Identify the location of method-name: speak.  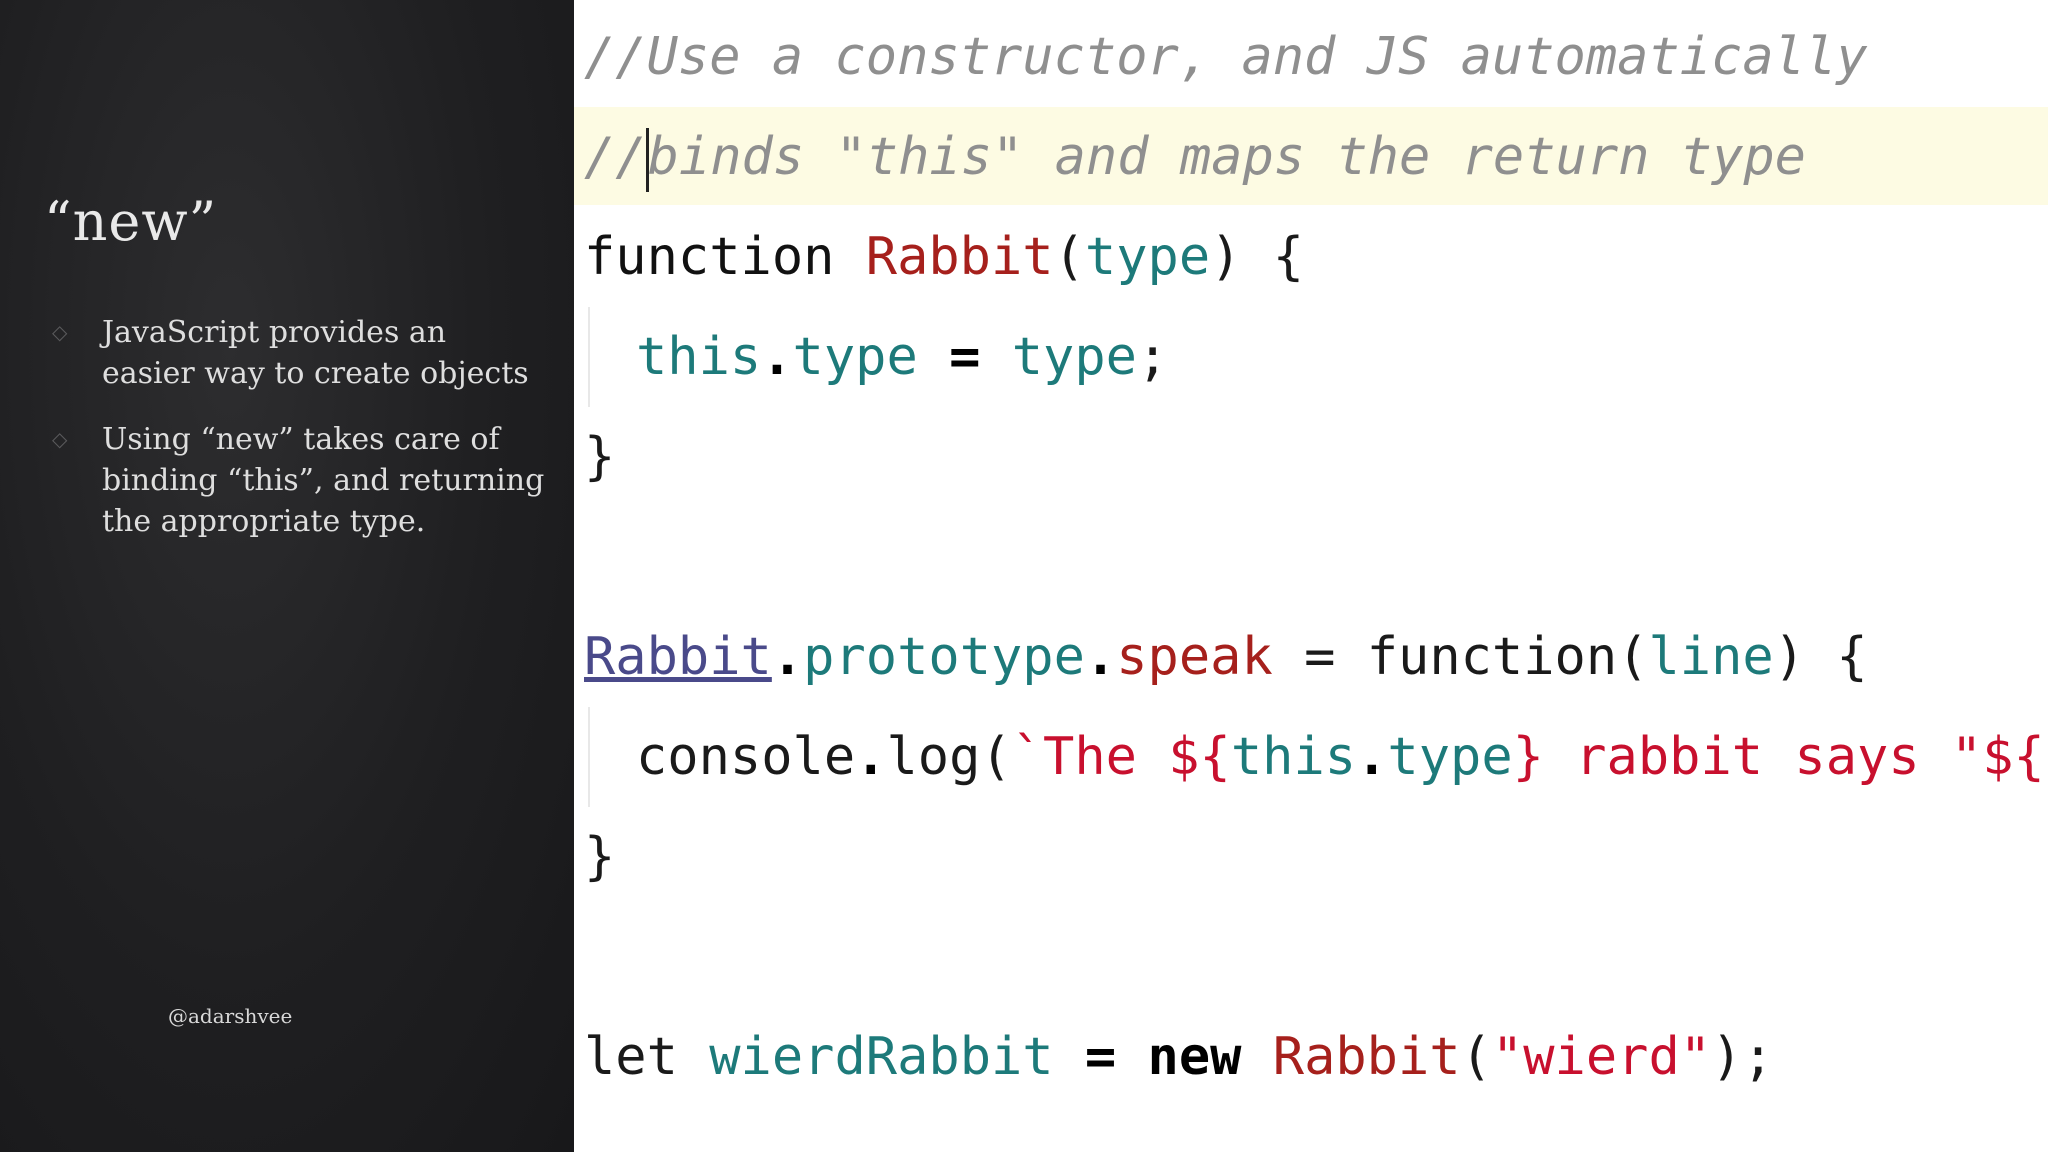
(1194, 657).